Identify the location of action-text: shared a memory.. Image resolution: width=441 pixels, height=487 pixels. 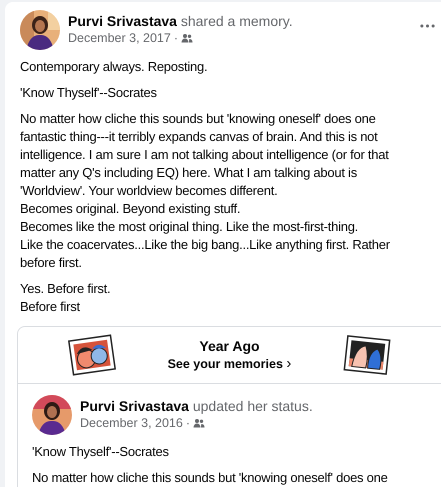
(236, 21).